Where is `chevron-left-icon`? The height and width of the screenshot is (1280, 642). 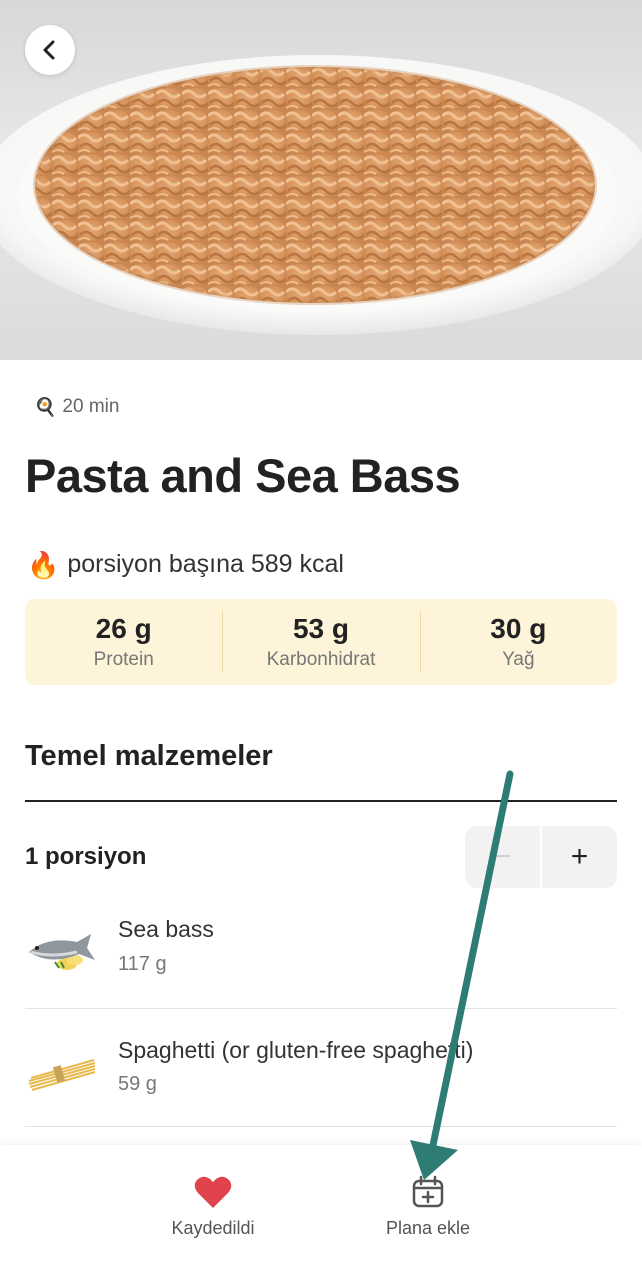
chevron-left-icon is located at coordinates (49, 50).